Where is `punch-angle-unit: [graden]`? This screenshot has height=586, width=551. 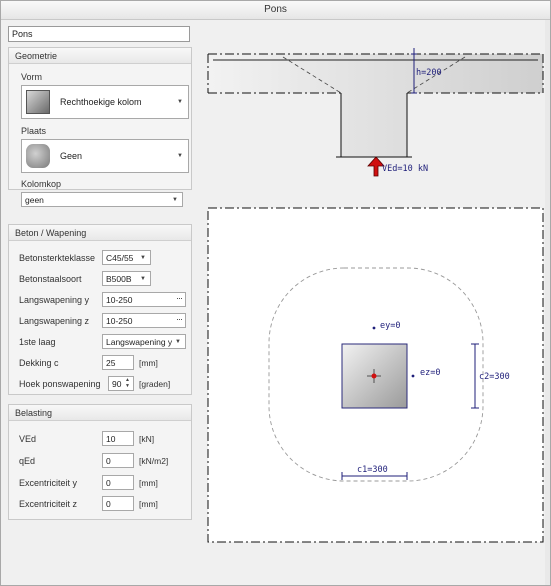 punch-angle-unit: [graden] is located at coordinates (155, 384).